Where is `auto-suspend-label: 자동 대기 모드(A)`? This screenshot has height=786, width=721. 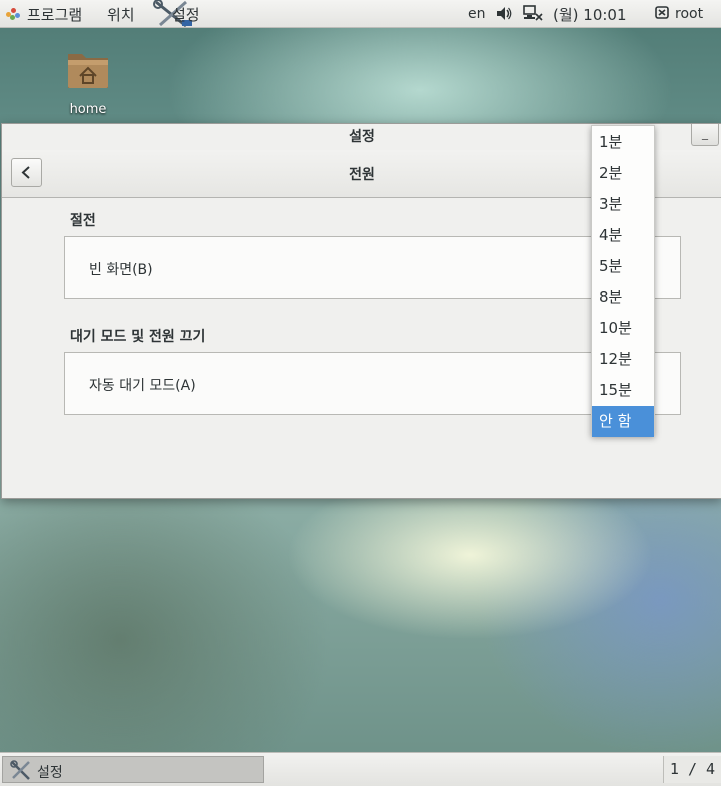 auto-suspend-label: 자동 대기 모드(A) is located at coordinates (142, 386).